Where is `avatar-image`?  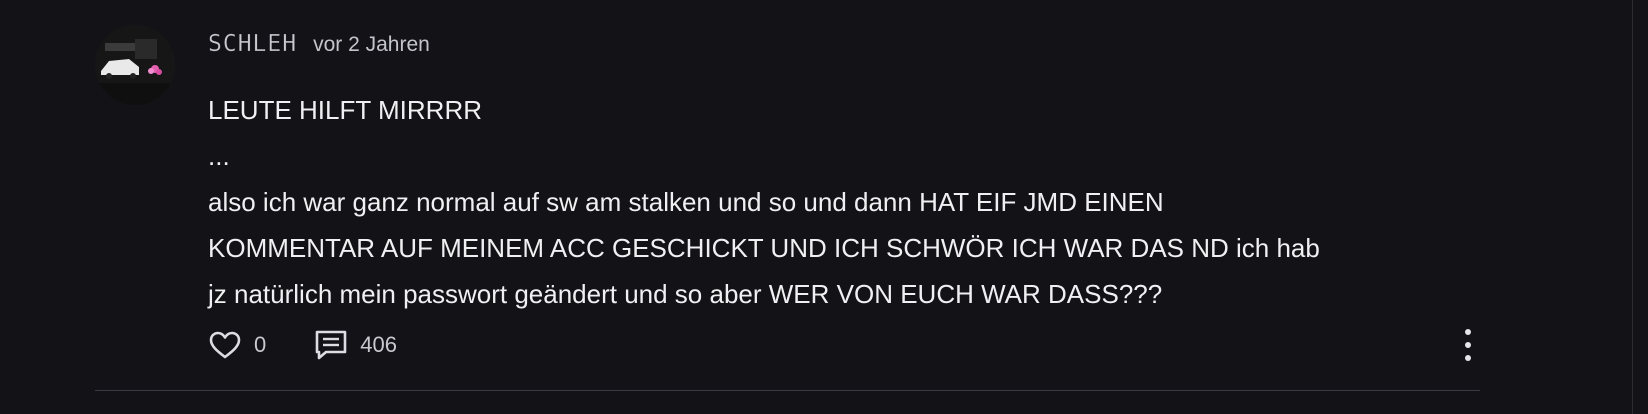 avatar-image is located at coordinates (135, 65).